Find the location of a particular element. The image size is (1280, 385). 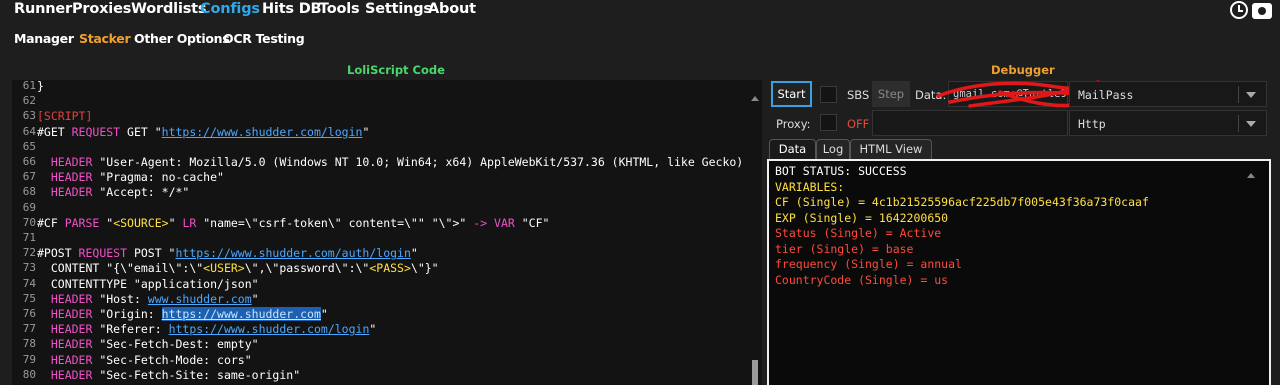

line-number: 78 is located at coordinates (29, 344).